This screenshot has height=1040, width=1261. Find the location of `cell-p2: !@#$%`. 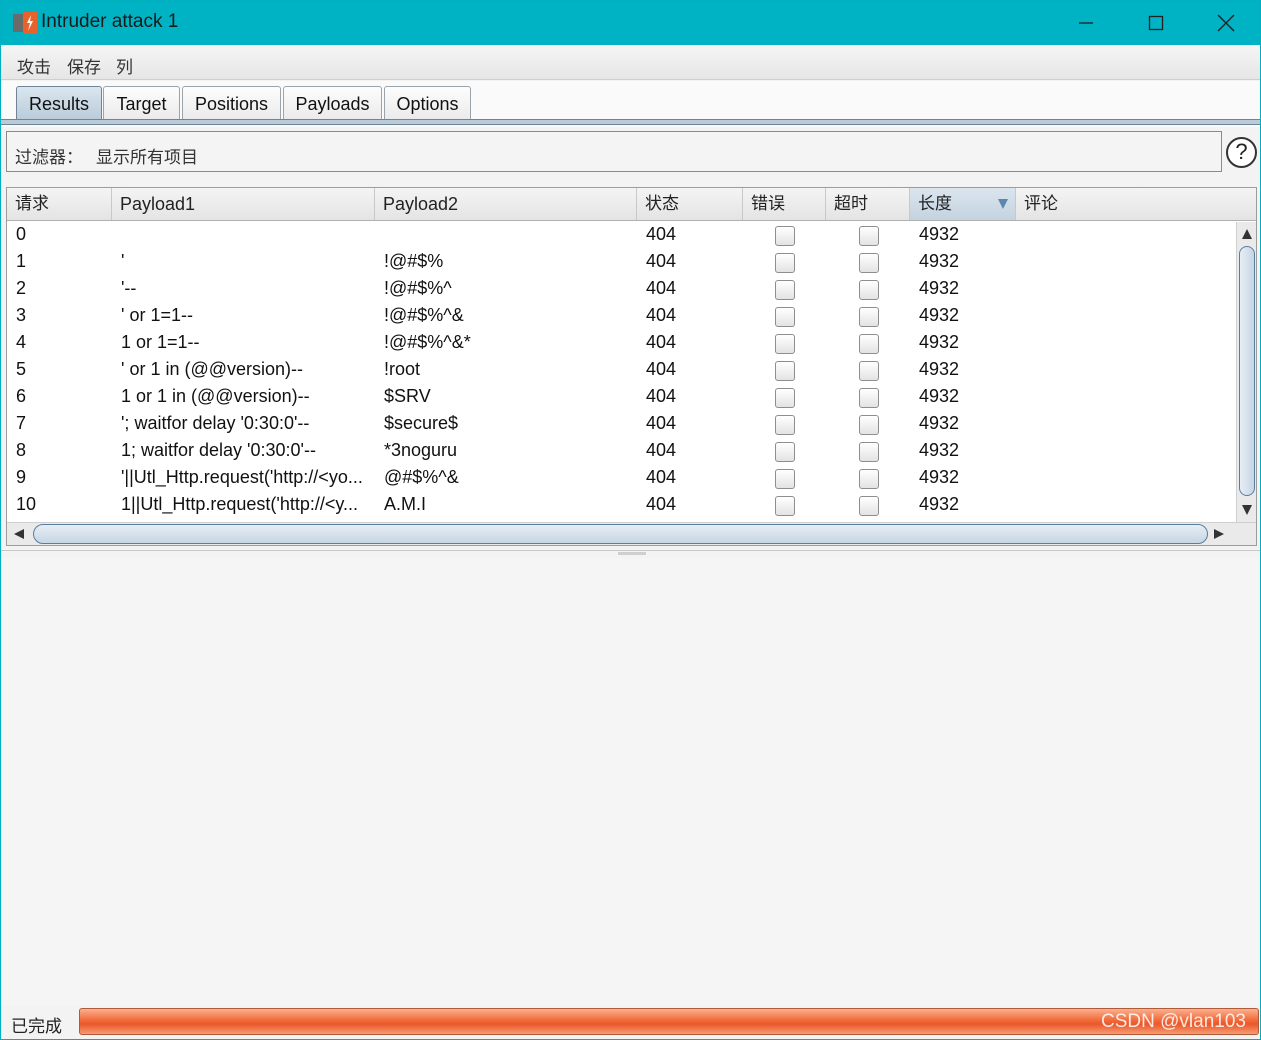

cell-p2: !@#$% is located at coordinates (414, 261).